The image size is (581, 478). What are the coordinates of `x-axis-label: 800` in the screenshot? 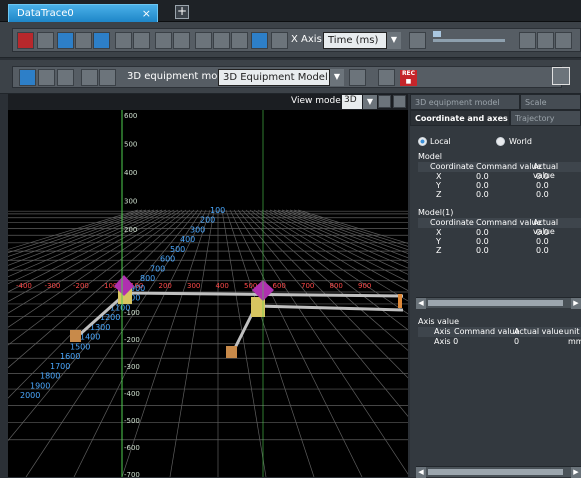 It's located at (336, 286).